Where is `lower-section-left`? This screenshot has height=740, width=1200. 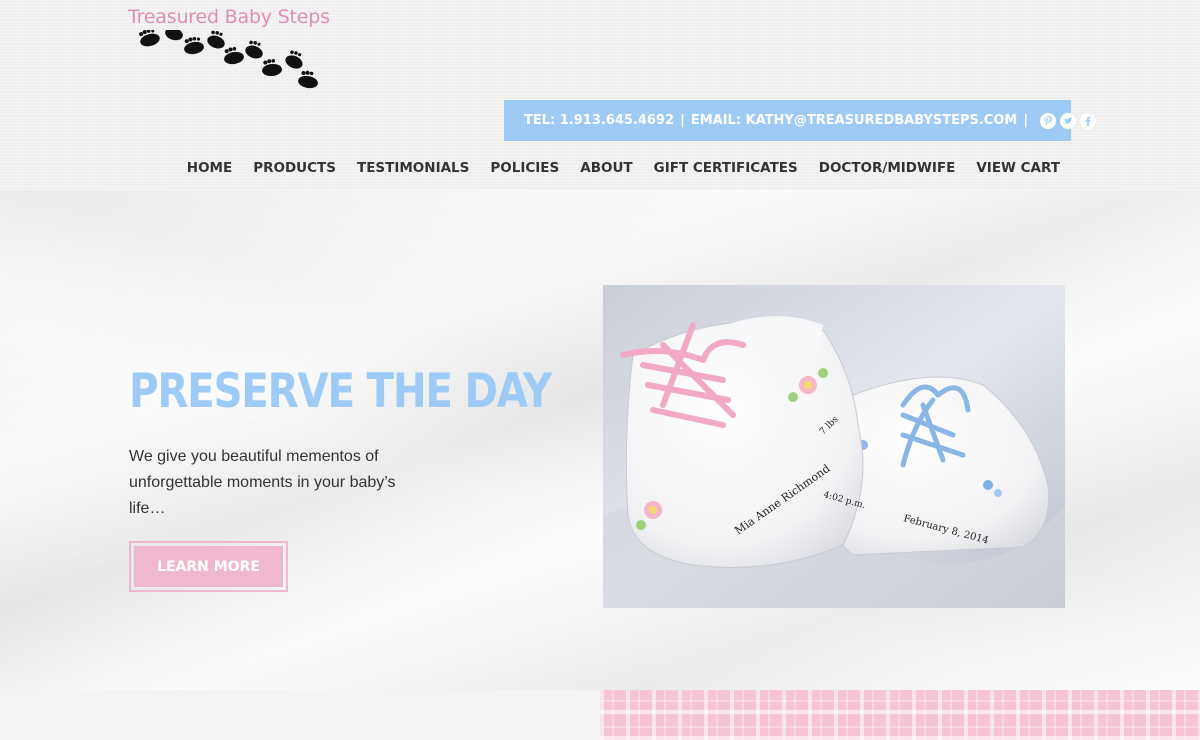
lower-section-left is located at coordinates (300, 715).